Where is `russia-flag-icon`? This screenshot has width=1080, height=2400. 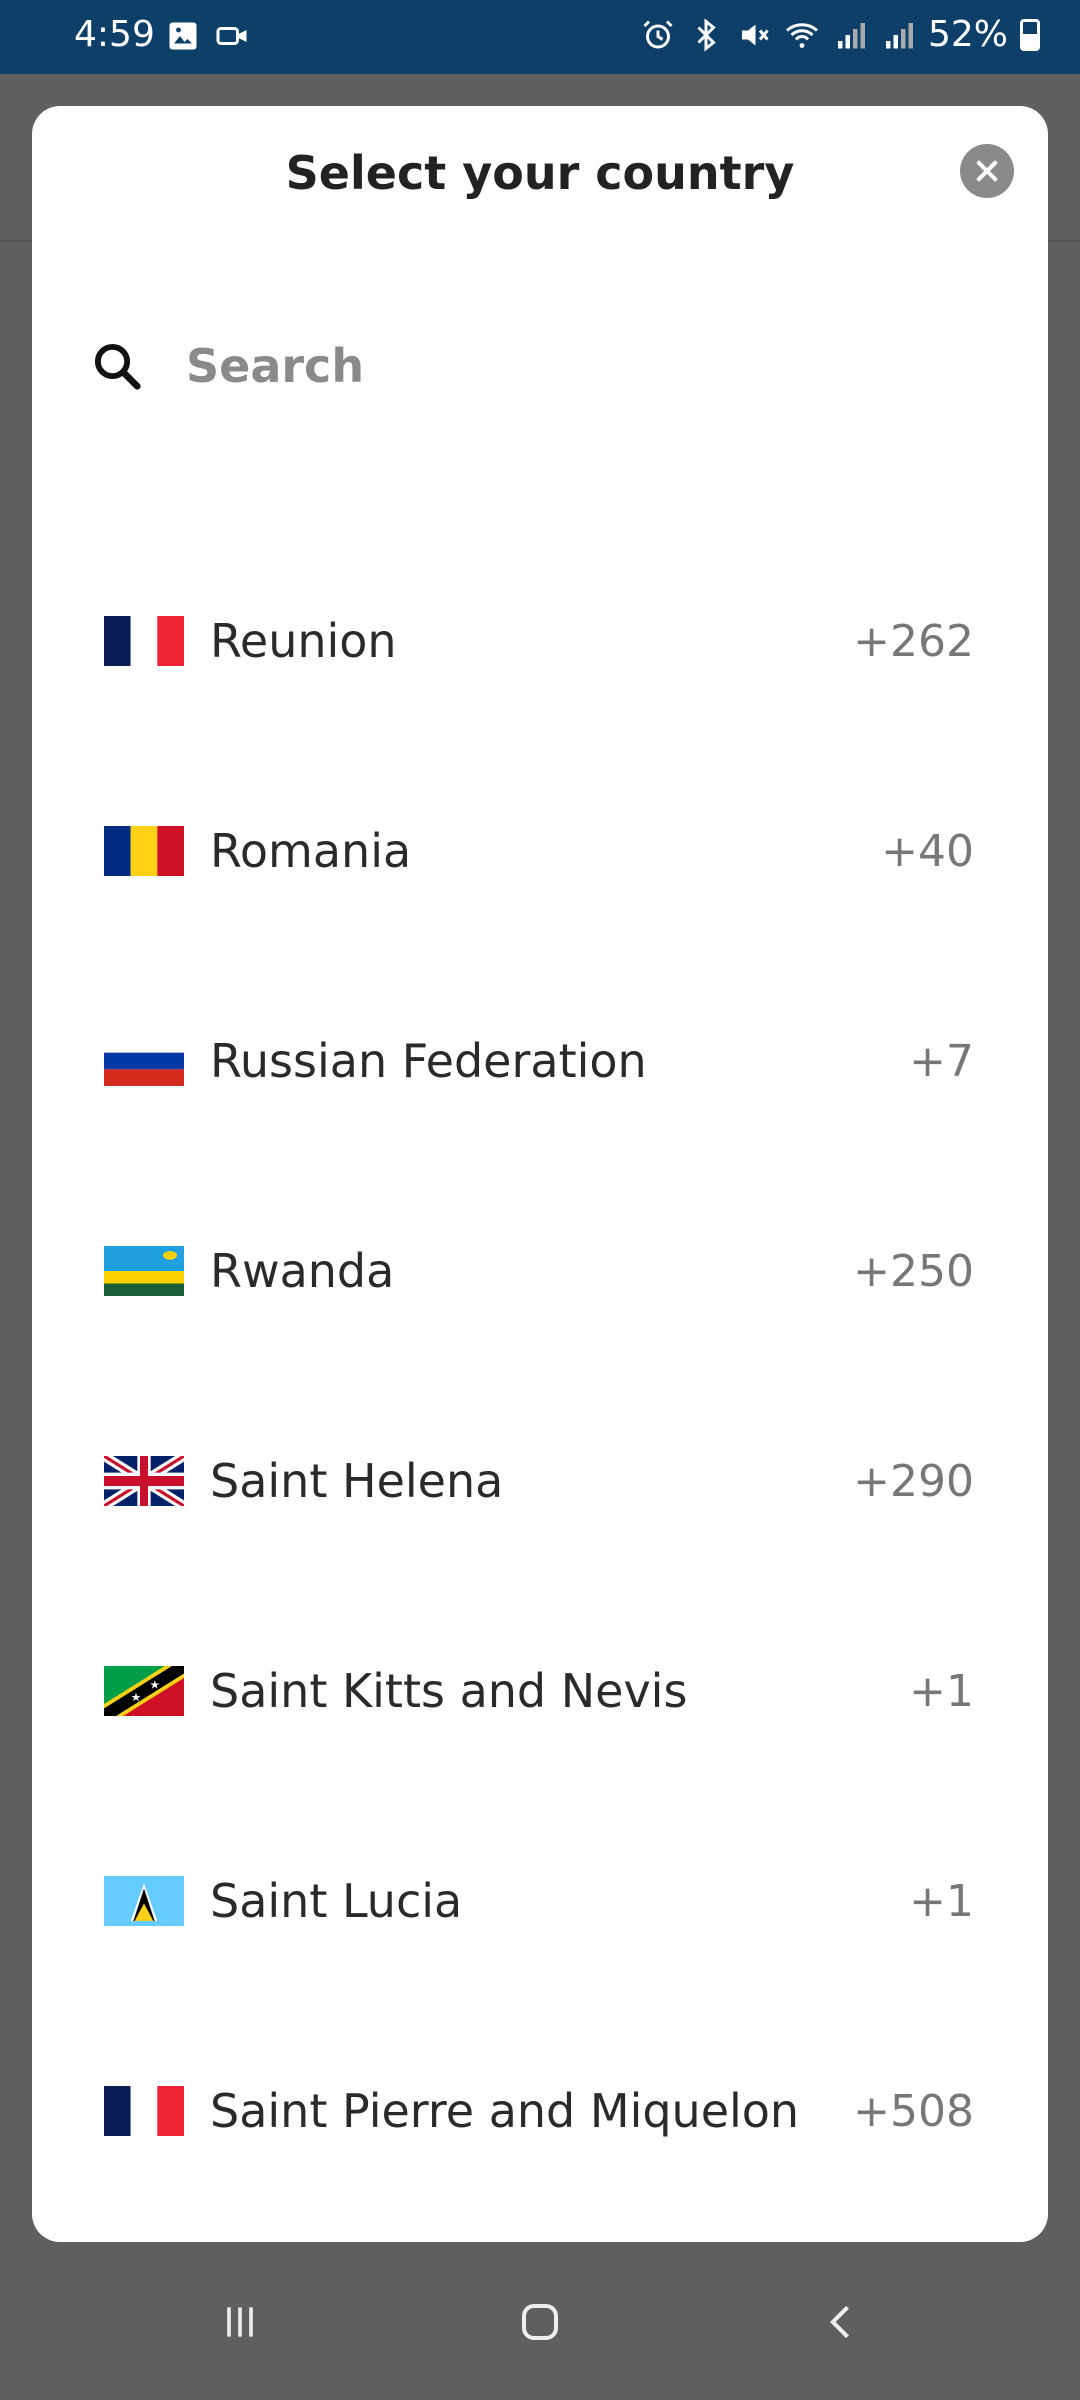 russia-flag-icon is located at coordinates (144, 1061).